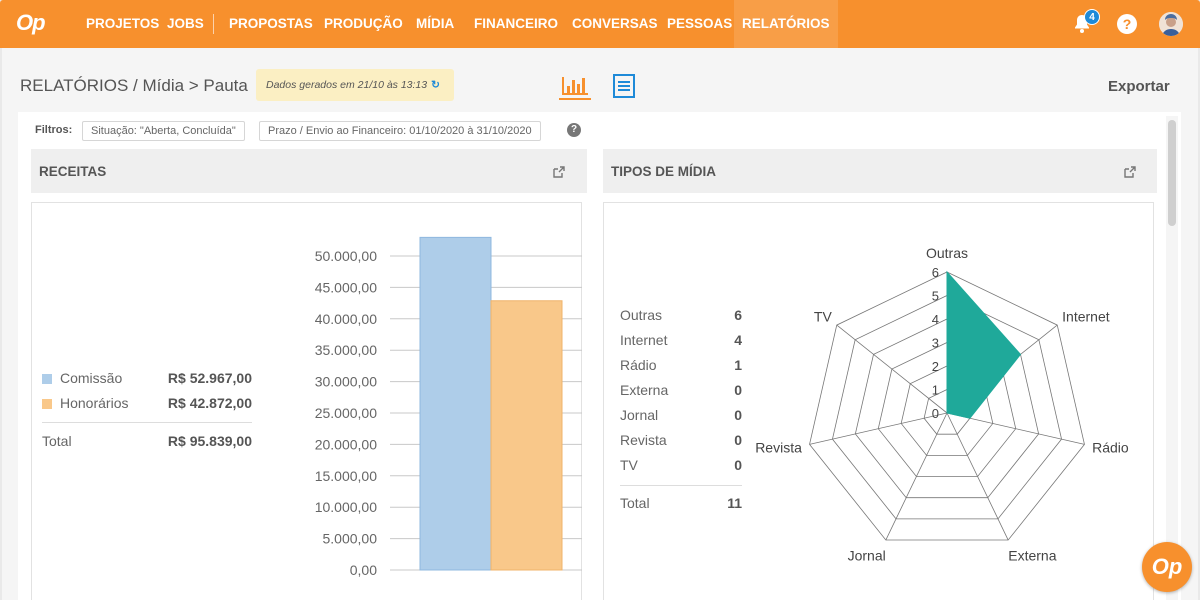  What do you see at coordinates (213, 24) in the screenshot?
I see `nav-divider` at bounding box center [213, 24].